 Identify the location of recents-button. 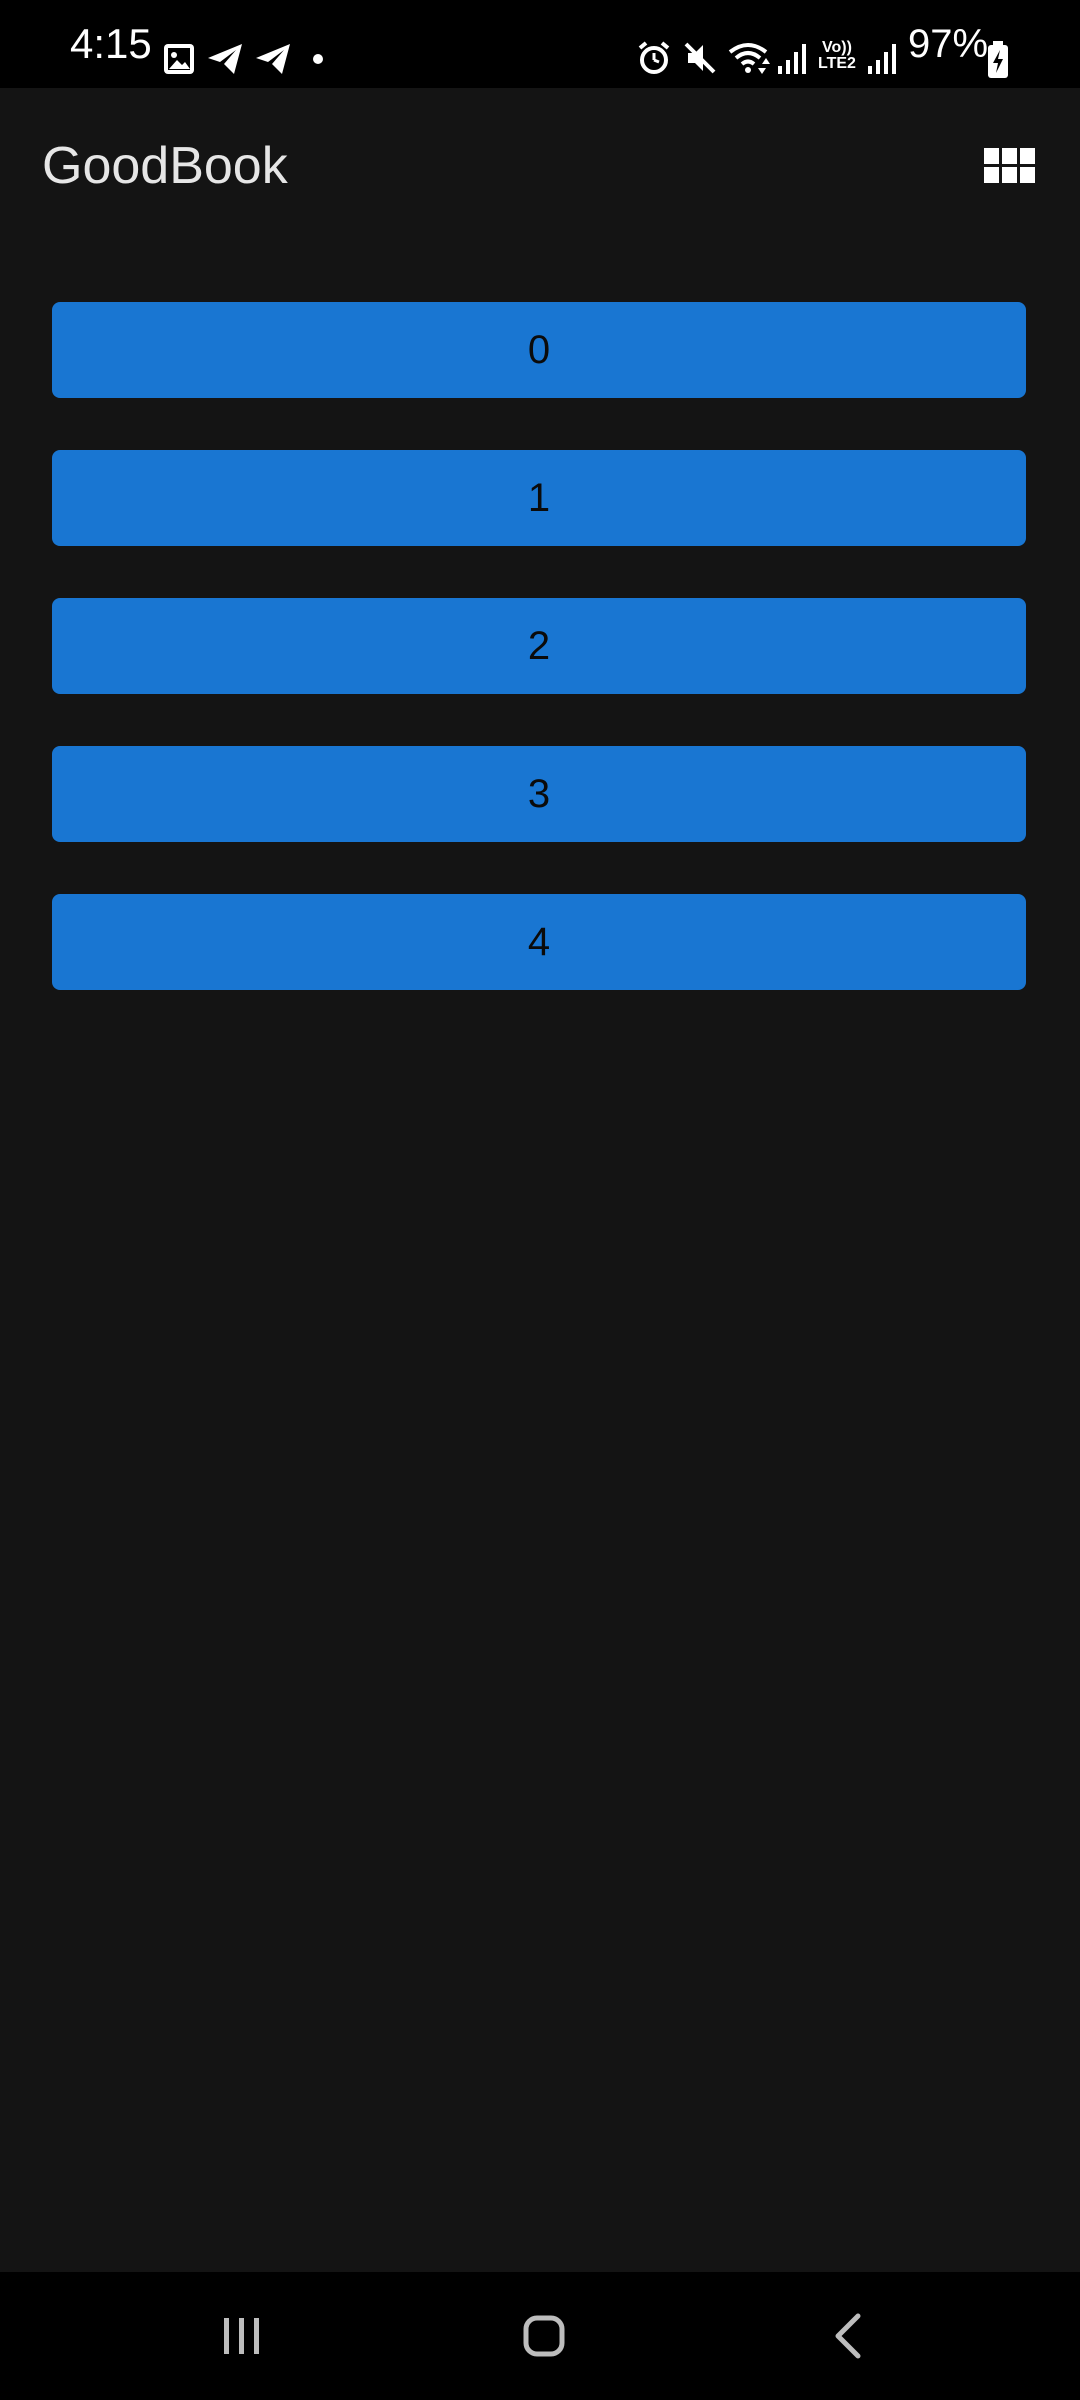
(242, 2336).